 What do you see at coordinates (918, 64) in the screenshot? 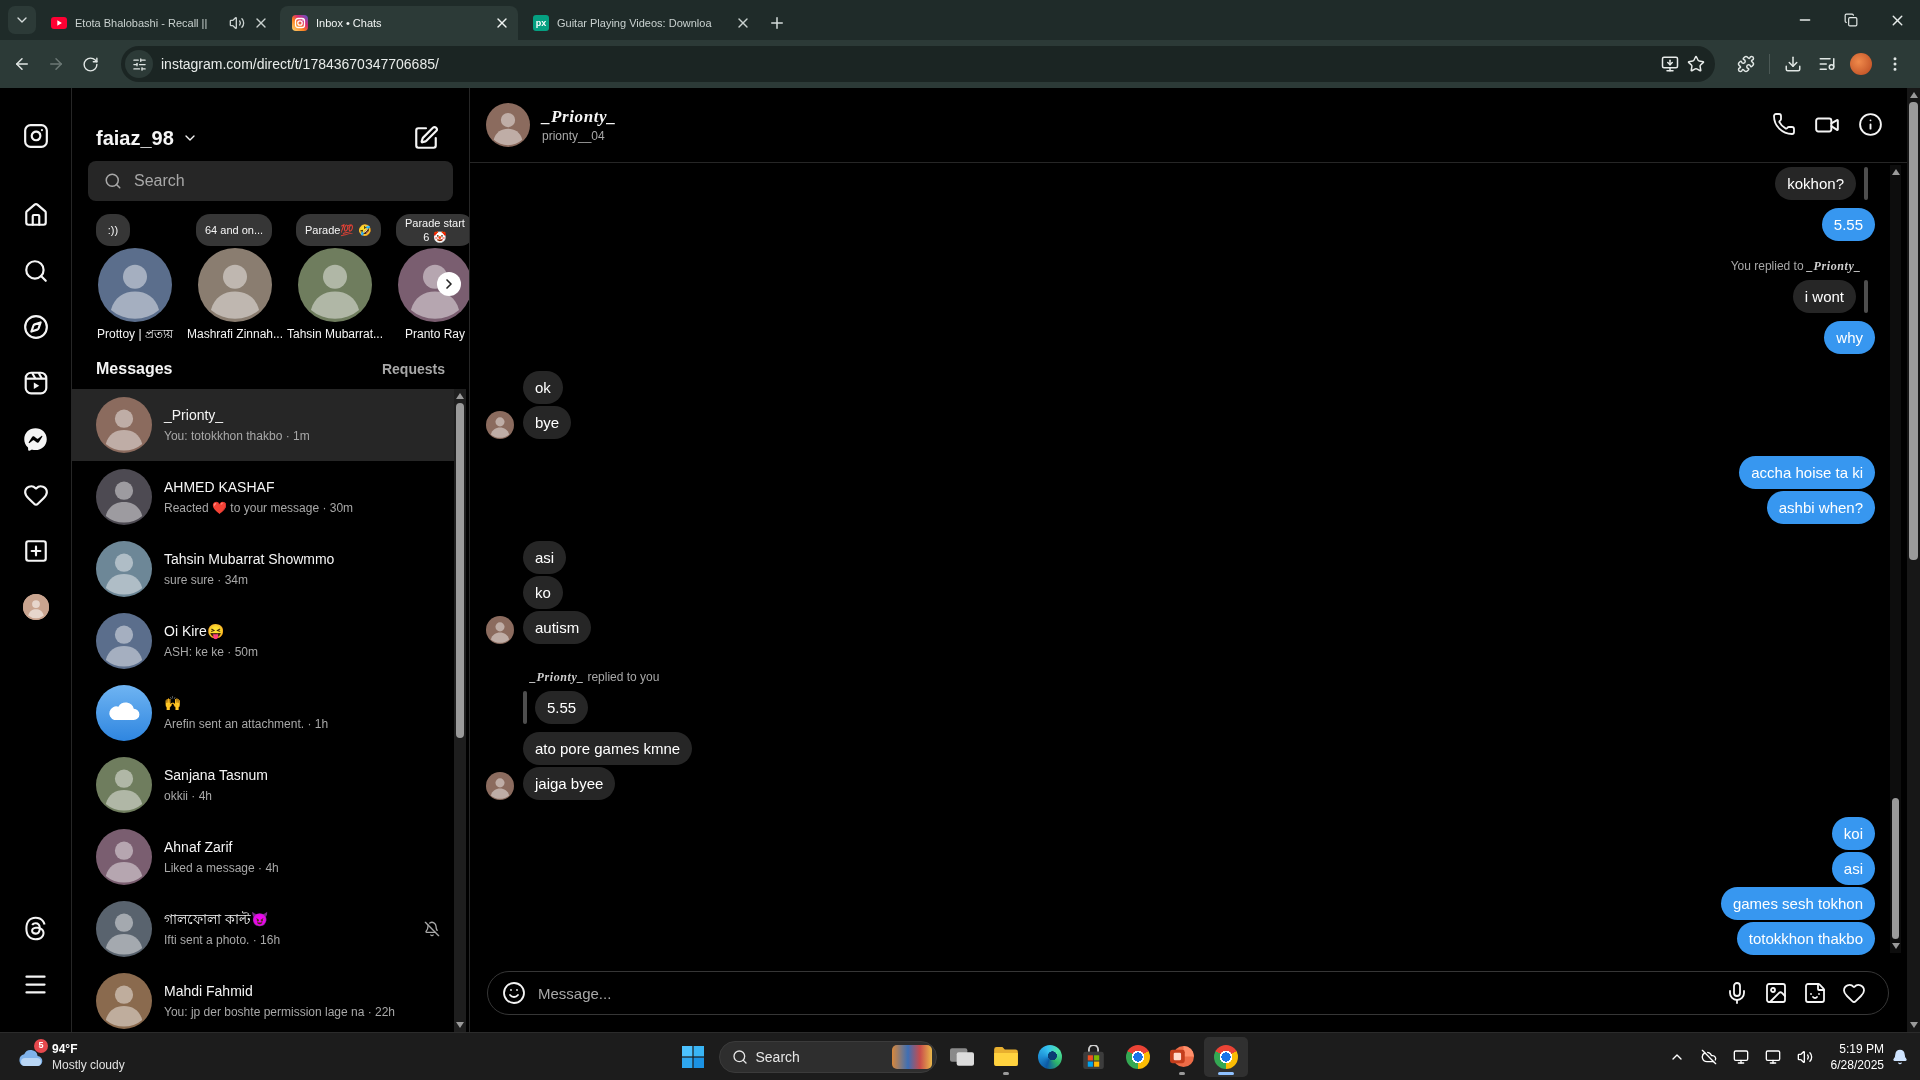
I see `address-bar: instagram.com/direct/t/17843670347706685/` at bounding box center [918, 64].